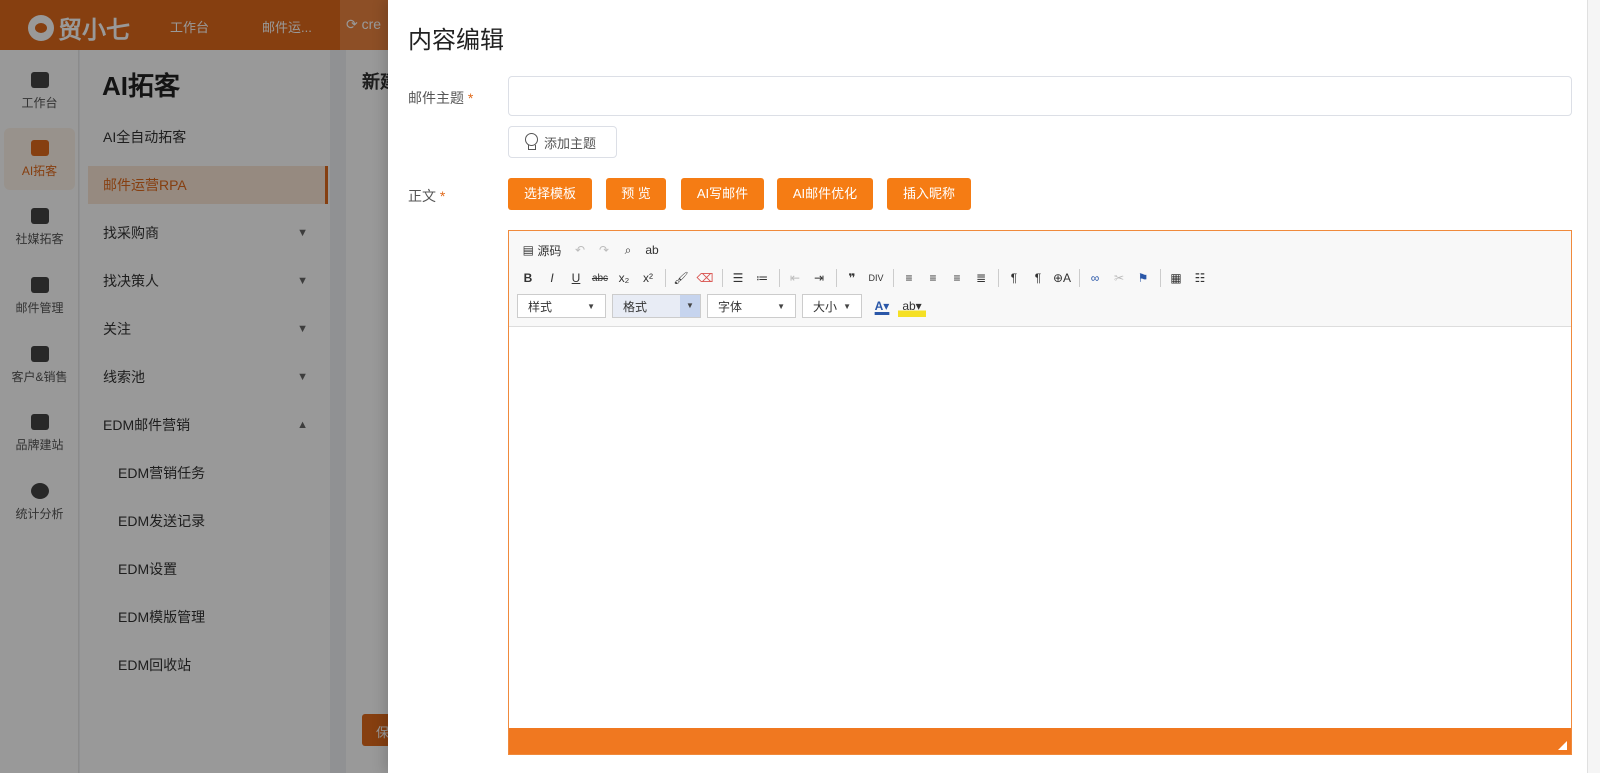 Image resolution: width=1600 pixels, height=773 pixels. I want to click on horizontal-line-icon: ☷, so click(1200, 278).